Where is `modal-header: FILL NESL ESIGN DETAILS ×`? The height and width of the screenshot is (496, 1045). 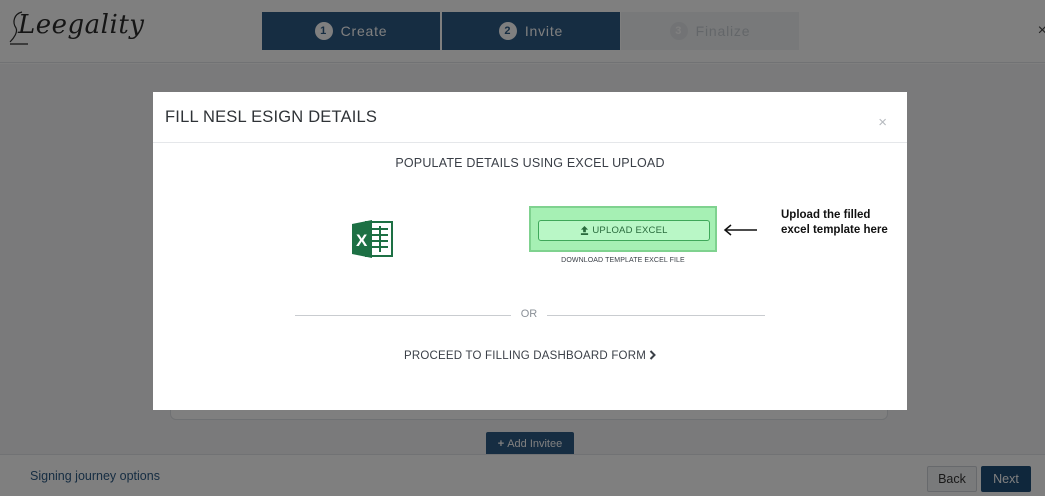
modal-header: FILL NESL ESIGN DETAILS × is located at coordinates (530, 117).